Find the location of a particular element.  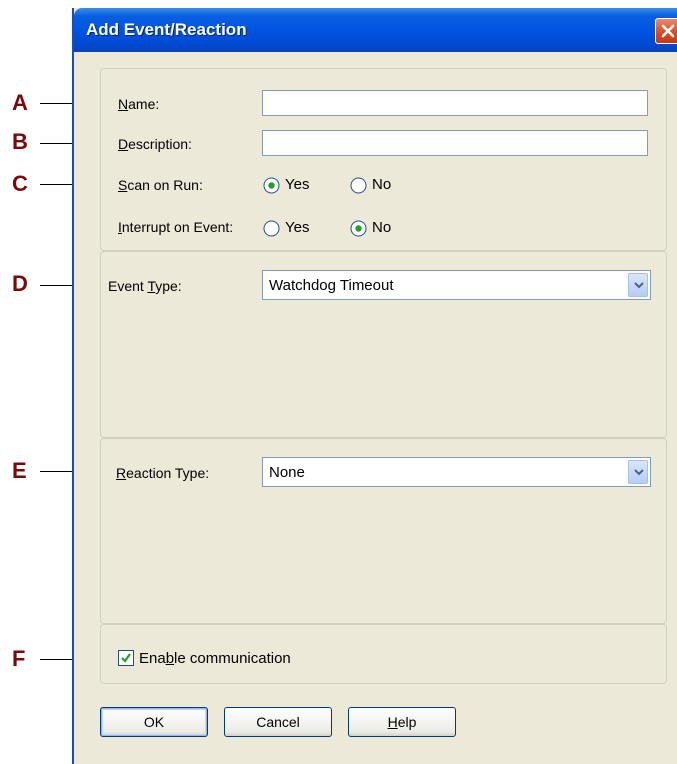

scan-on-run-no-label: No is located at coordinates (382, 184).